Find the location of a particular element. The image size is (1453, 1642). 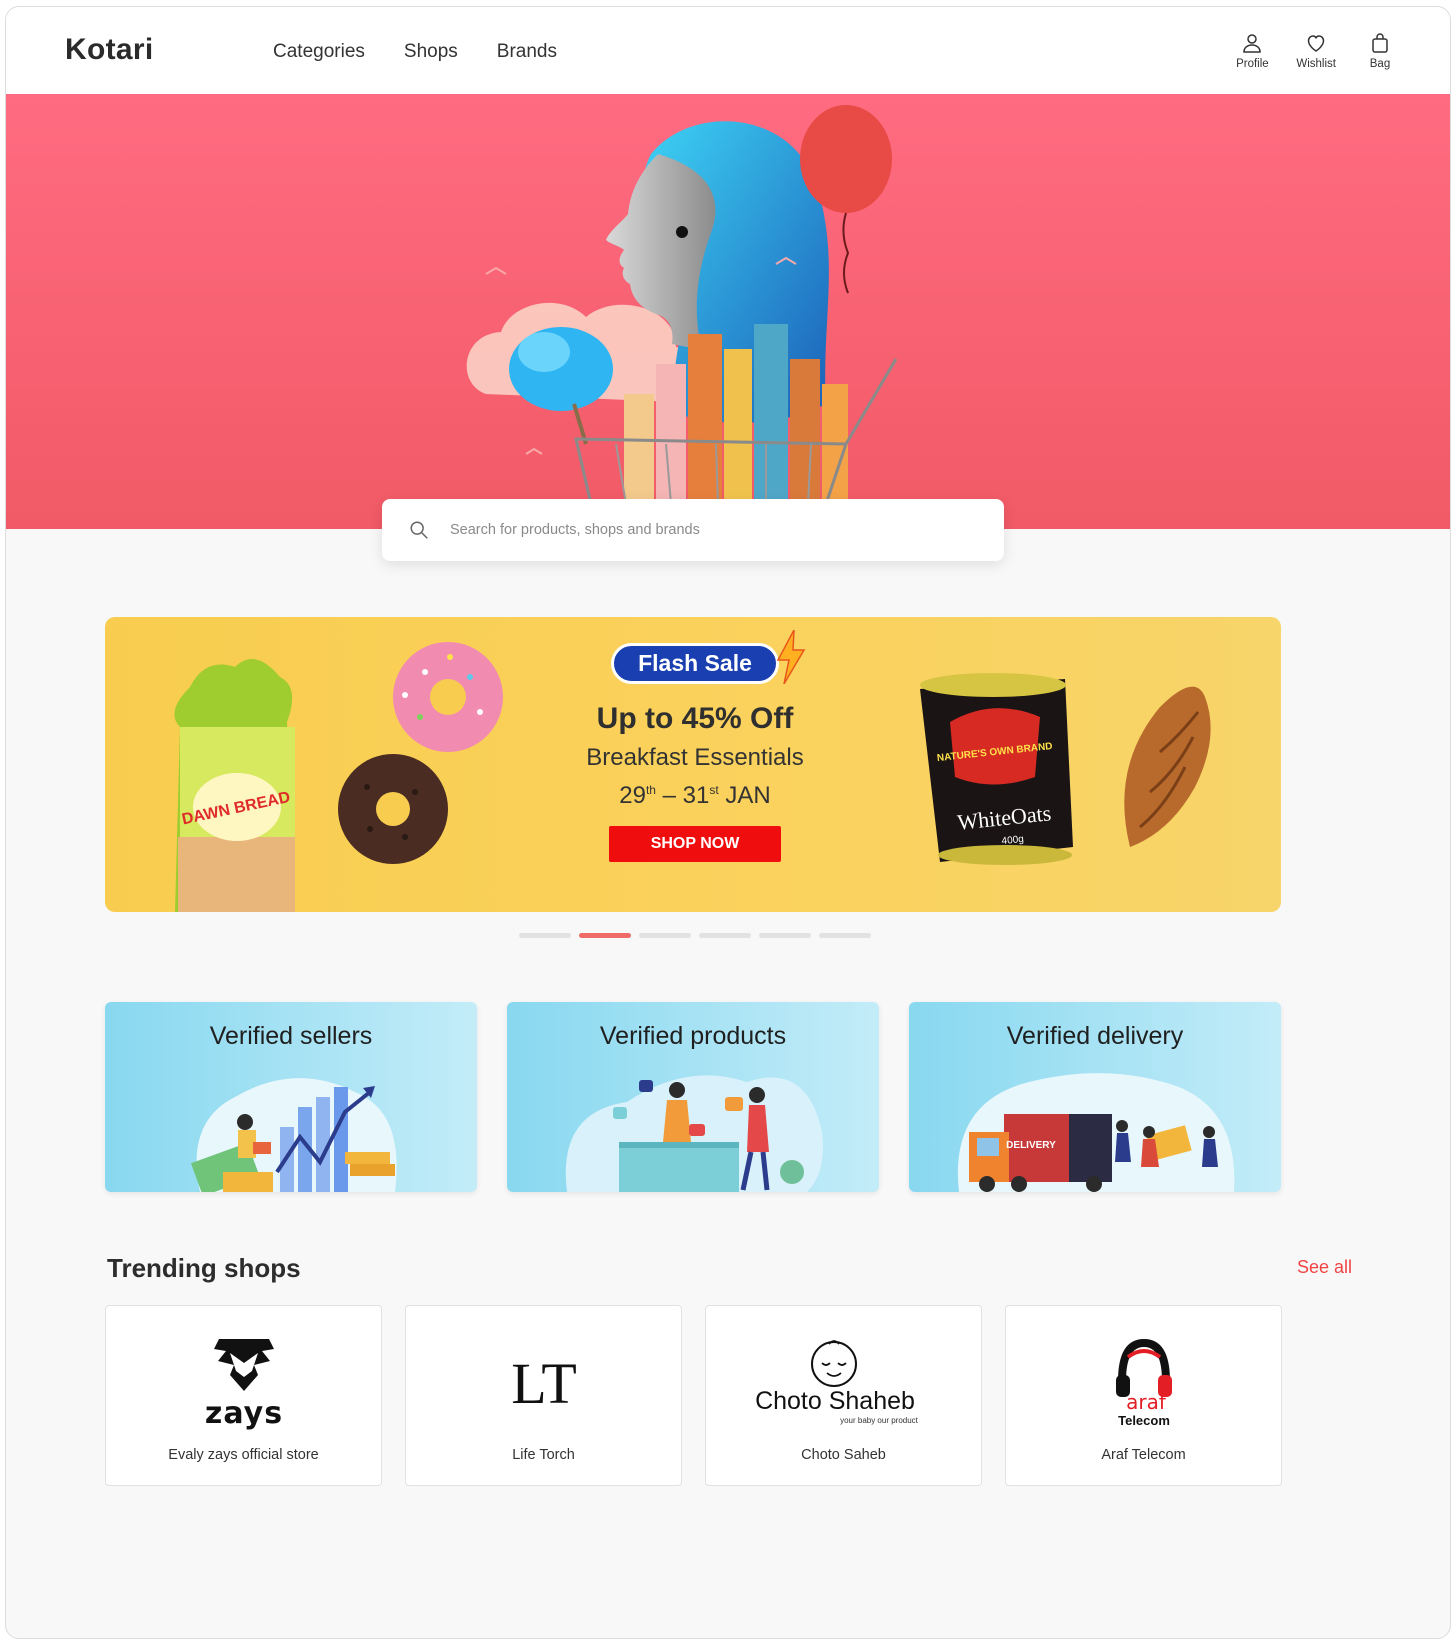

carousel-dots is located at coordinates (695, 935).